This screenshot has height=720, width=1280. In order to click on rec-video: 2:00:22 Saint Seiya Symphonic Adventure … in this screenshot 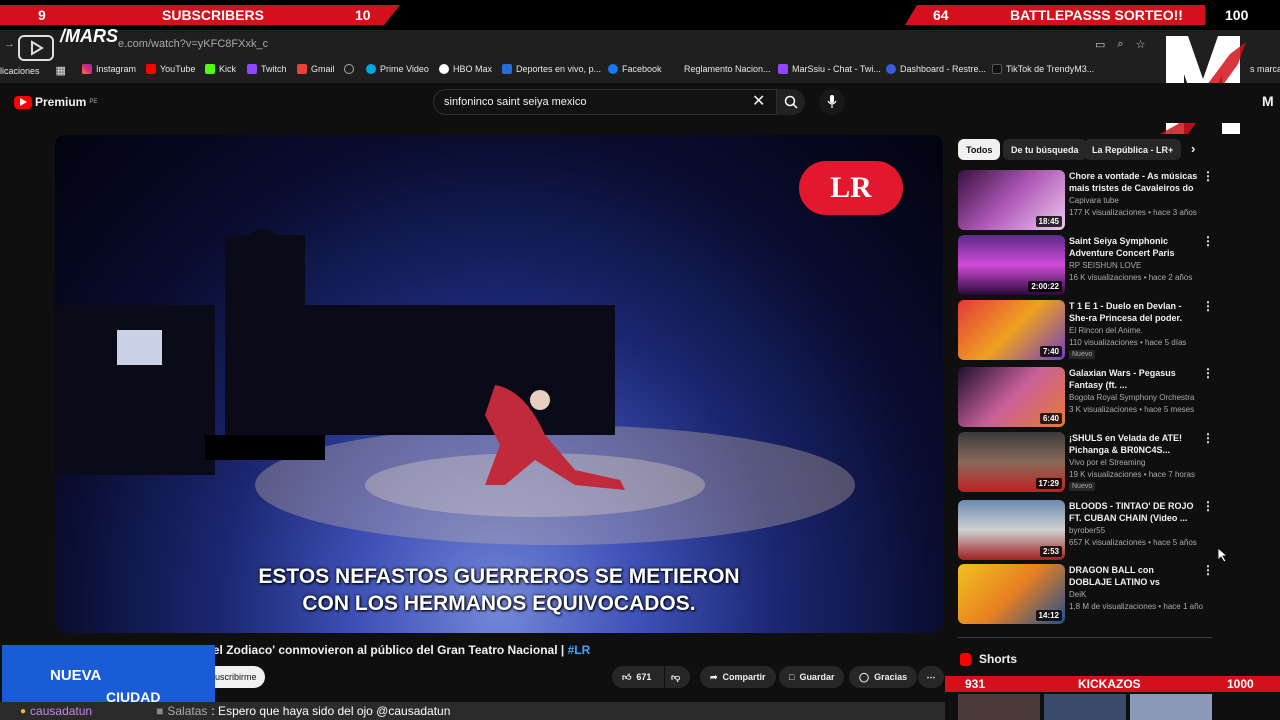, I will do `click(1088, 265)`.